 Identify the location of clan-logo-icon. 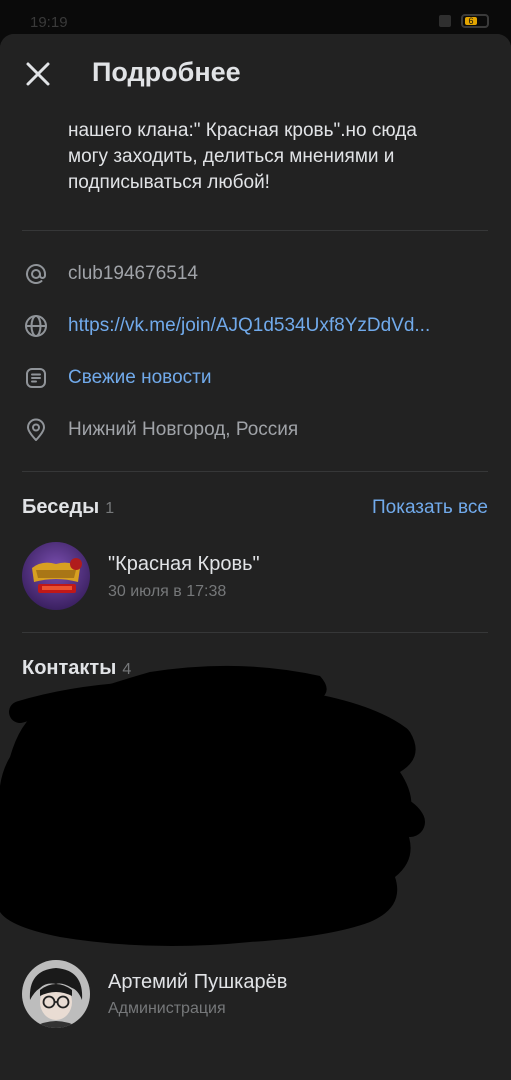
(56, 576).